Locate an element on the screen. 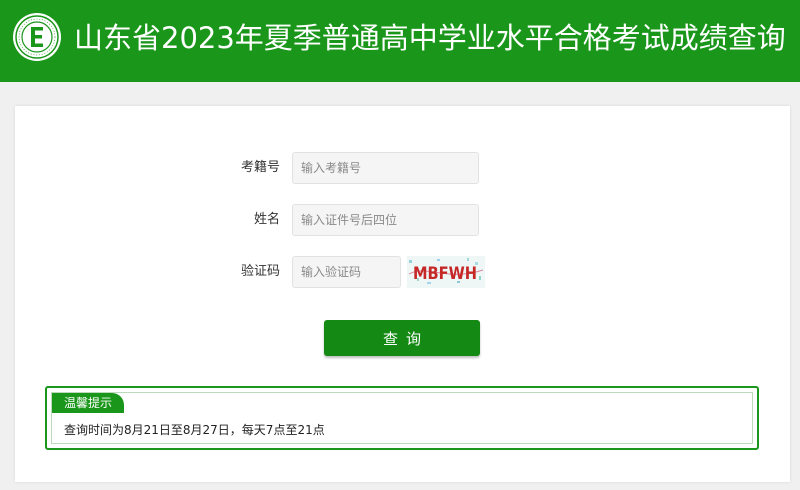 This screenshot has height=490, width=800. exam-number-input is located at coordinates (385, 168).